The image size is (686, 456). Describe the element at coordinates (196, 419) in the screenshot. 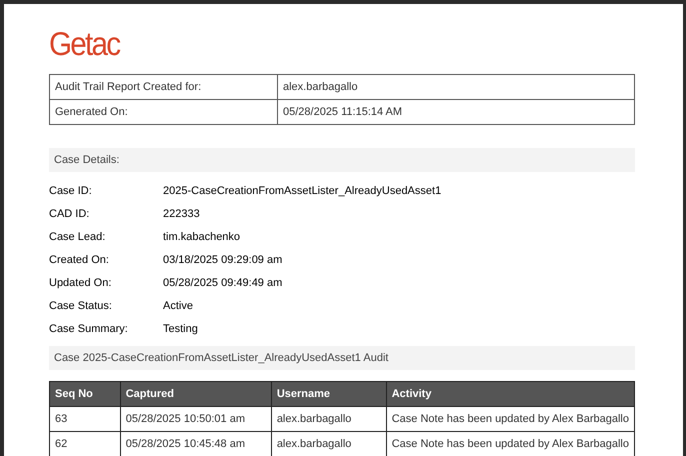

I see `table-cell: 05/28/2025 10:50:01 am` at that location.